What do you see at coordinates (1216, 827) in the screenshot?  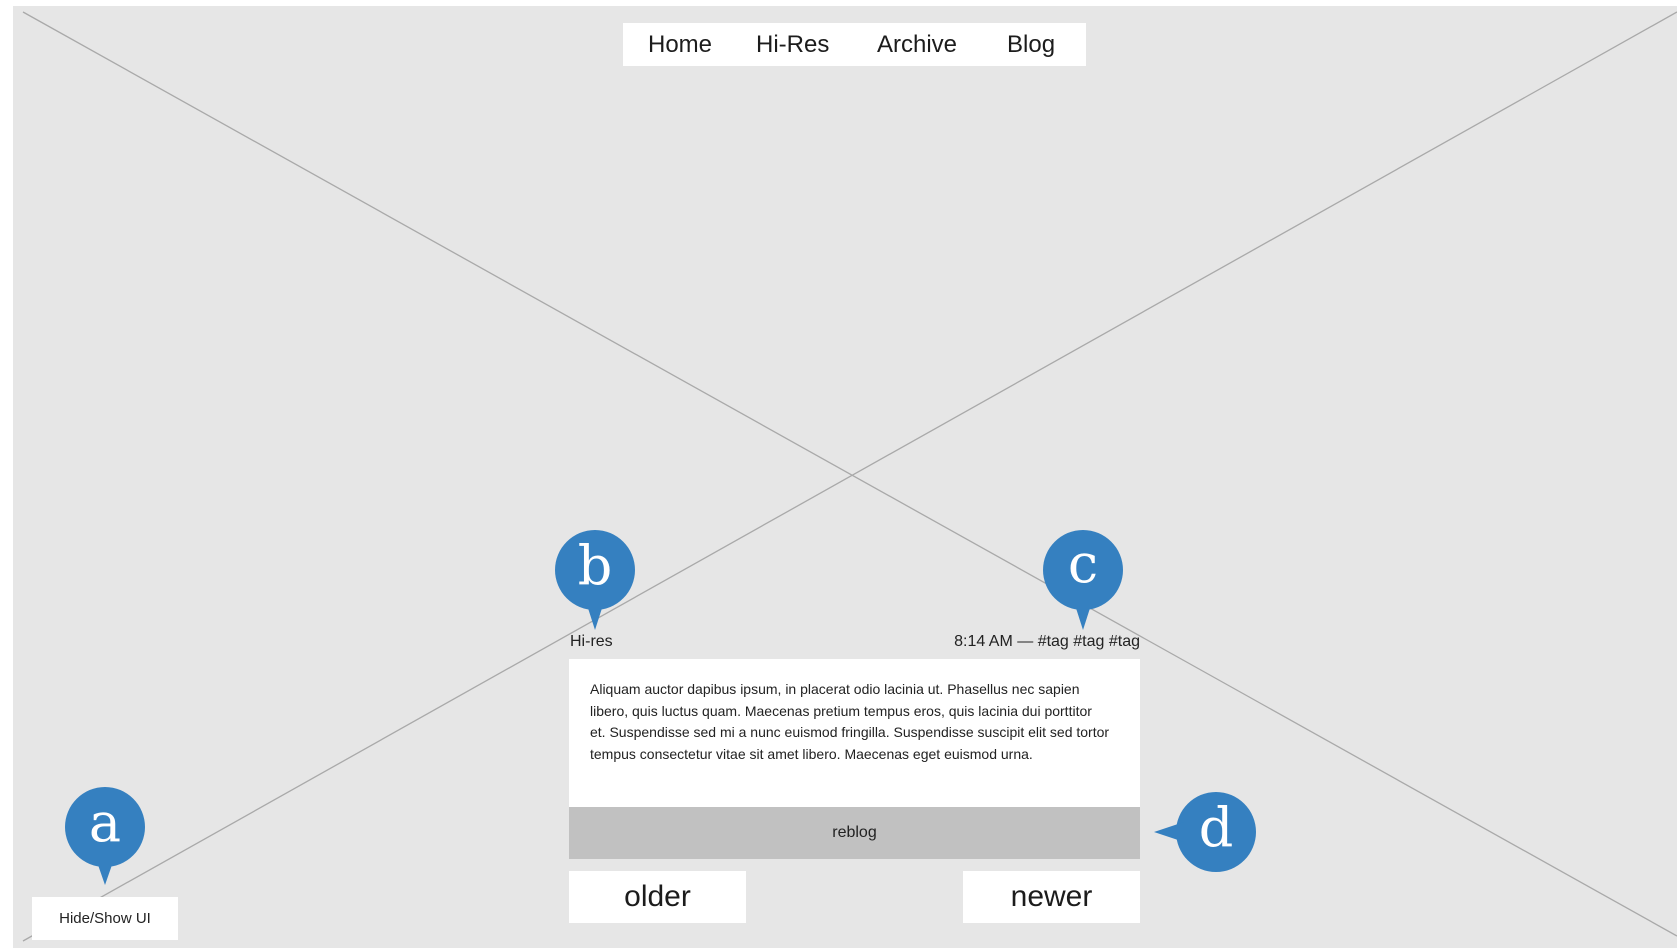 I see `annotation-letter: d` at bounding box center [1216, 827].